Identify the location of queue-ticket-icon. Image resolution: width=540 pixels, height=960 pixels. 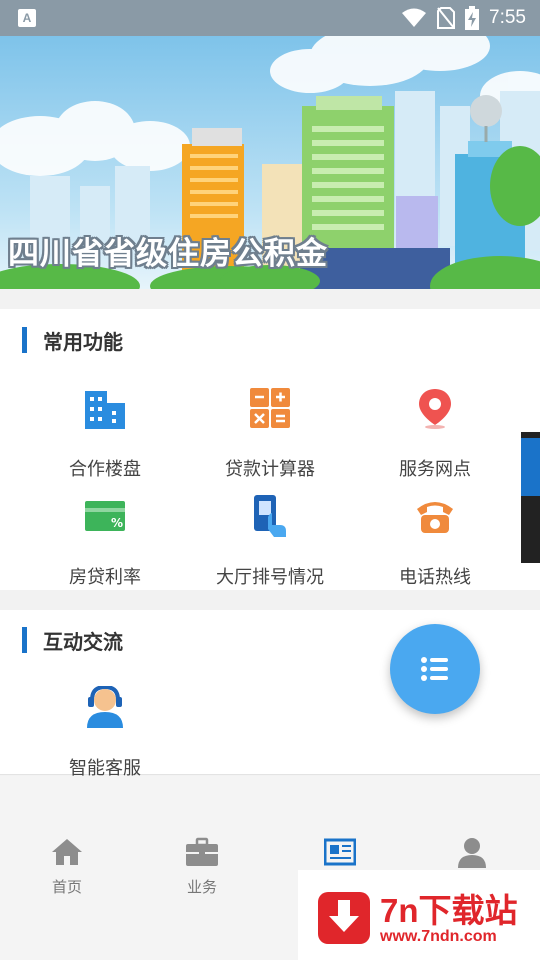
(270, 516).